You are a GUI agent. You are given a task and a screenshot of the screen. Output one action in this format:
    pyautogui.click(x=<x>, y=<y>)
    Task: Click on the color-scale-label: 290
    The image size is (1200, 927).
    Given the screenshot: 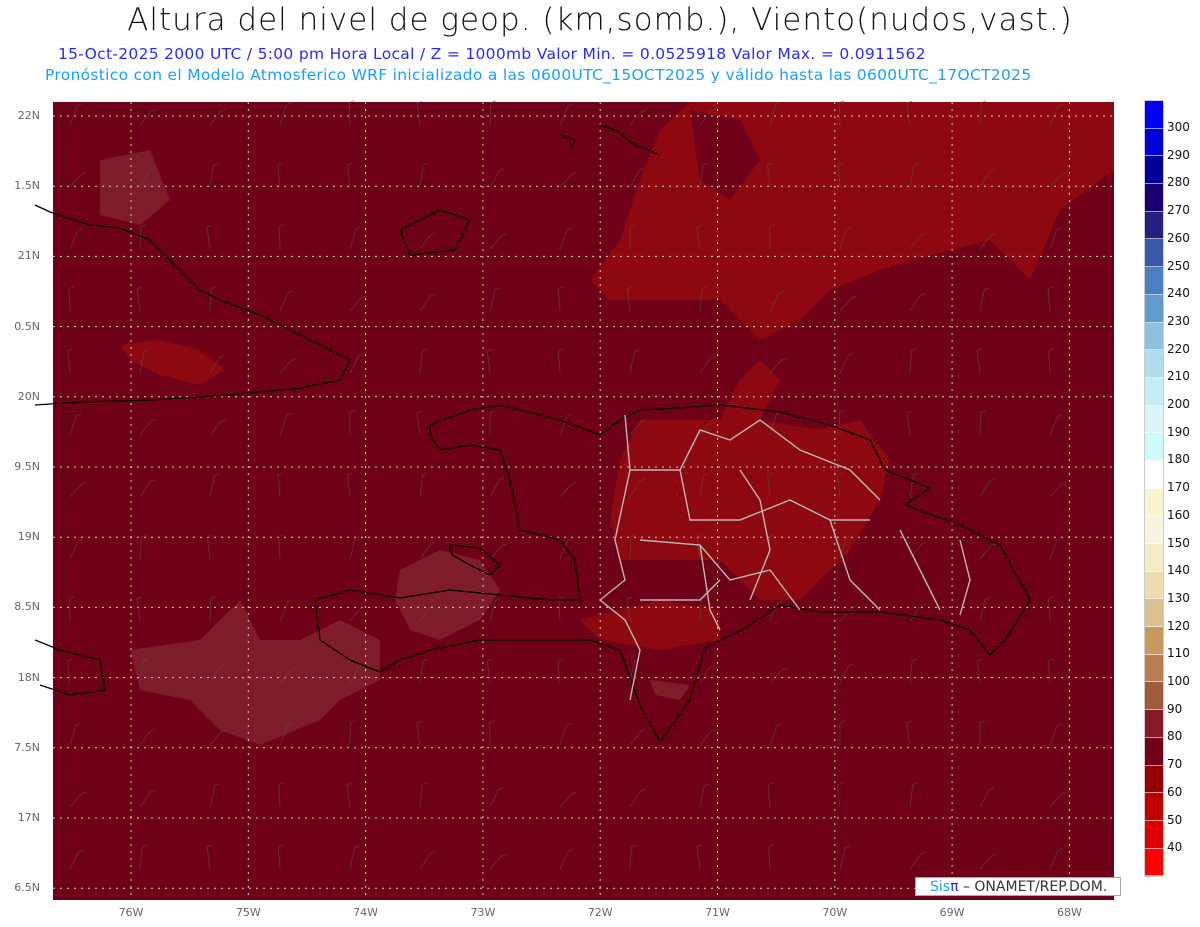 What is the action you would take?
    pyautogui.click(x=1178, y=154)
    